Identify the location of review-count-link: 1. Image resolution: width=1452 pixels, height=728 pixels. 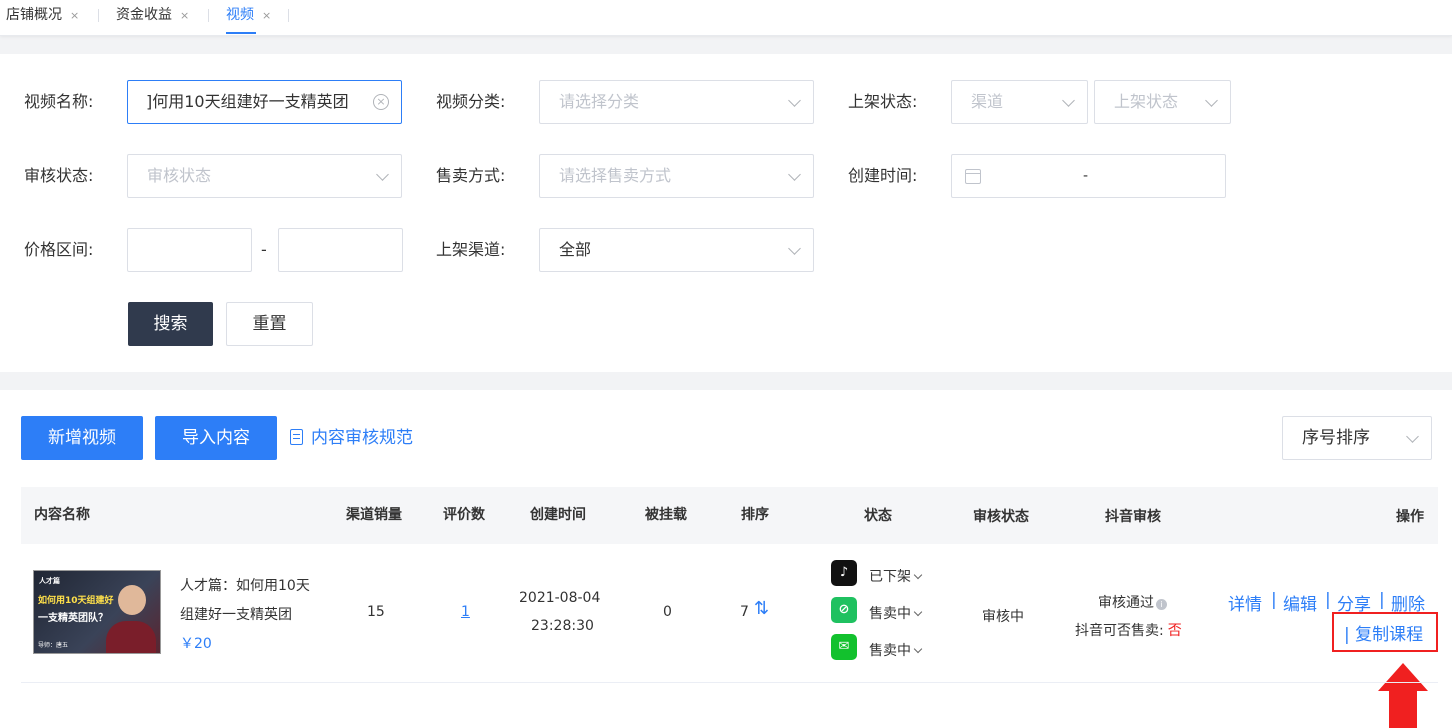
(465, 612).